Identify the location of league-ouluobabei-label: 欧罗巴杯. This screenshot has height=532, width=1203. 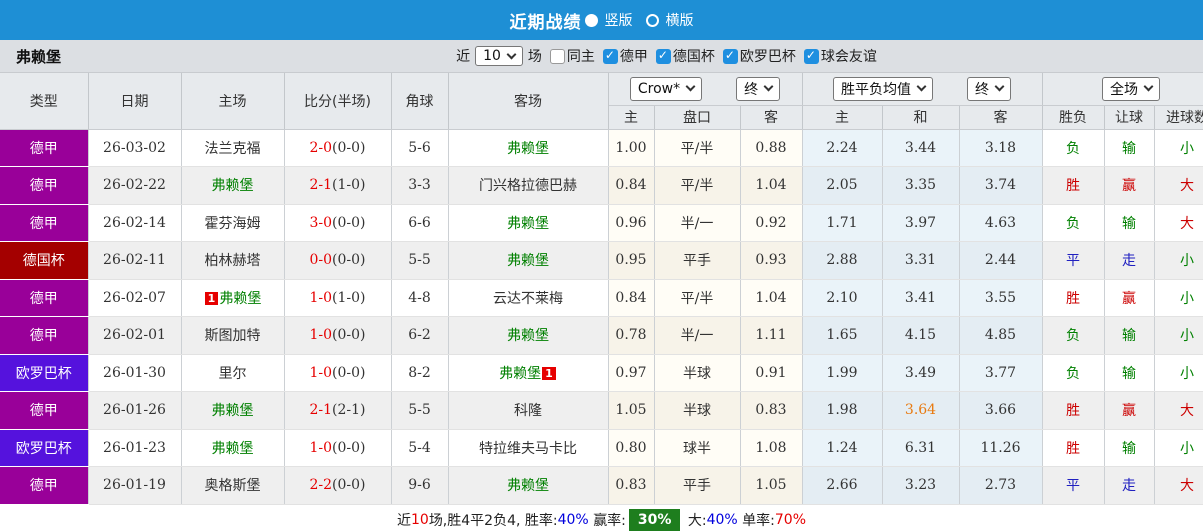
(768, 56).